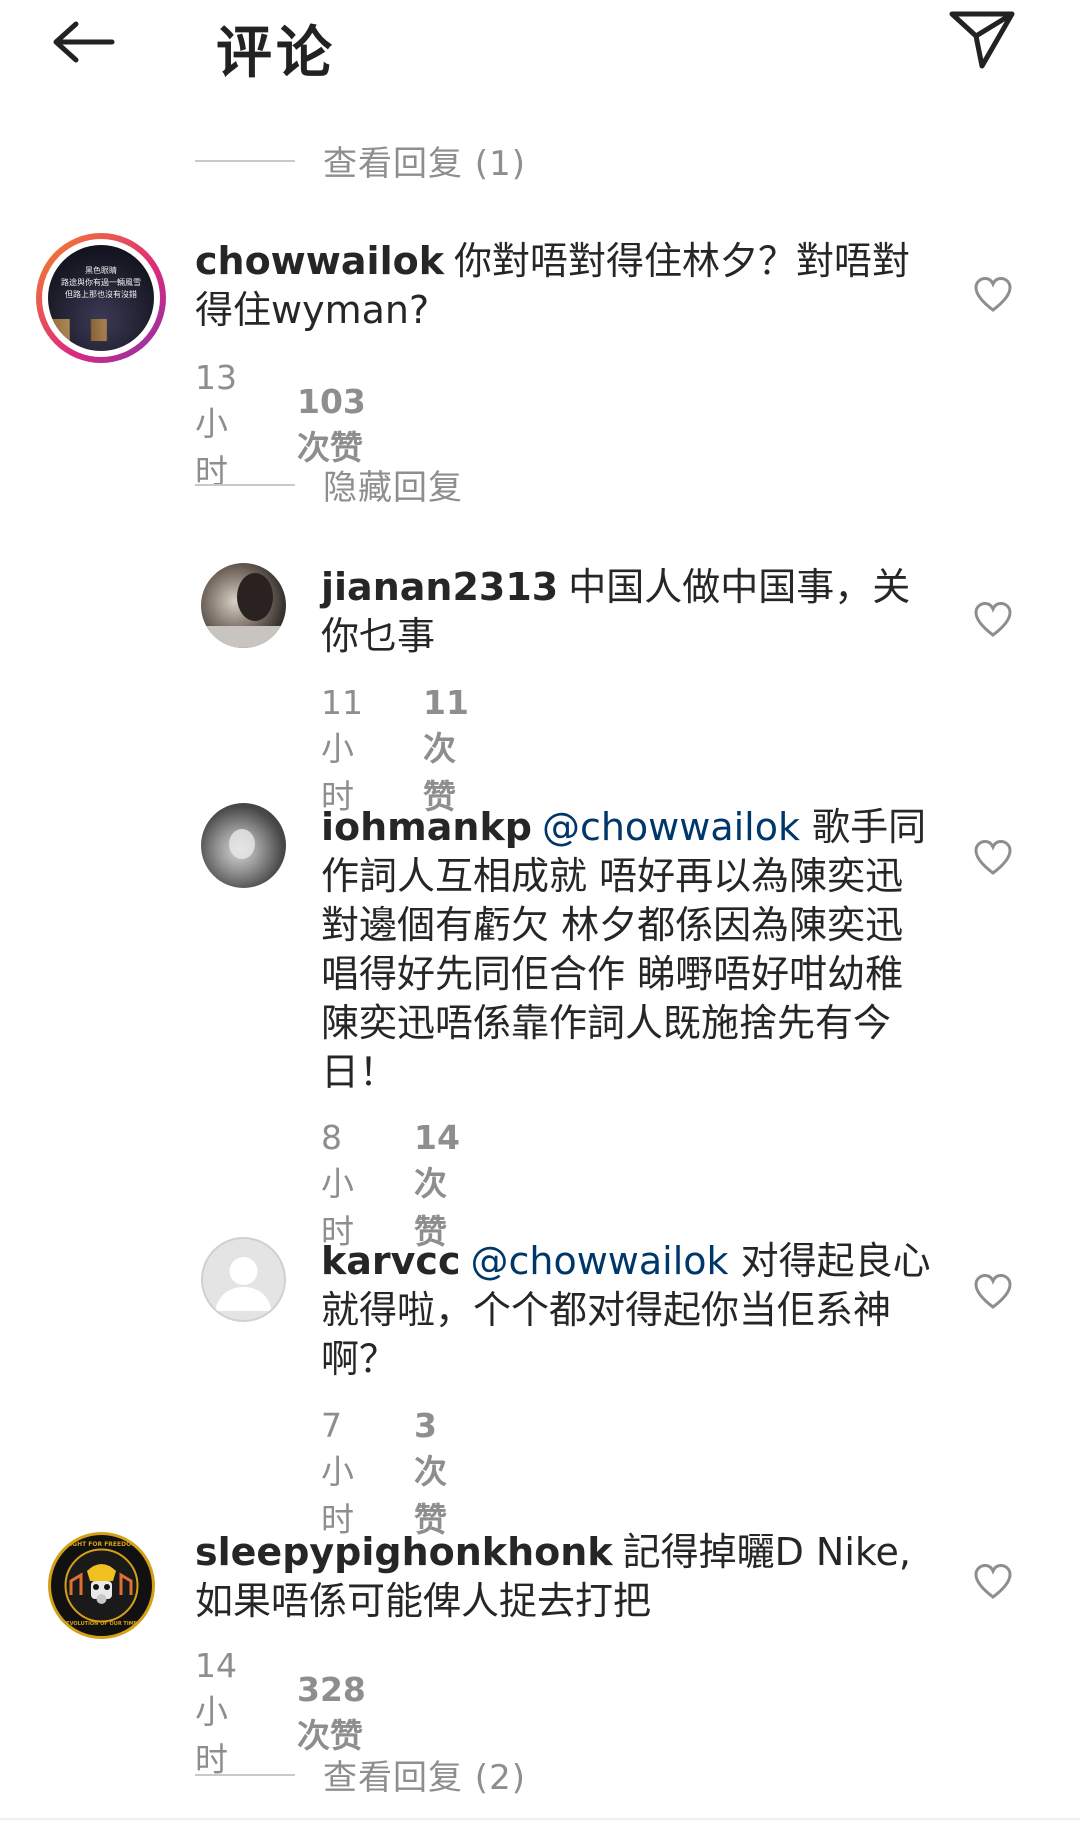  I want to click on avatar-text-1: 黑色眼睛, so click(101, 270).